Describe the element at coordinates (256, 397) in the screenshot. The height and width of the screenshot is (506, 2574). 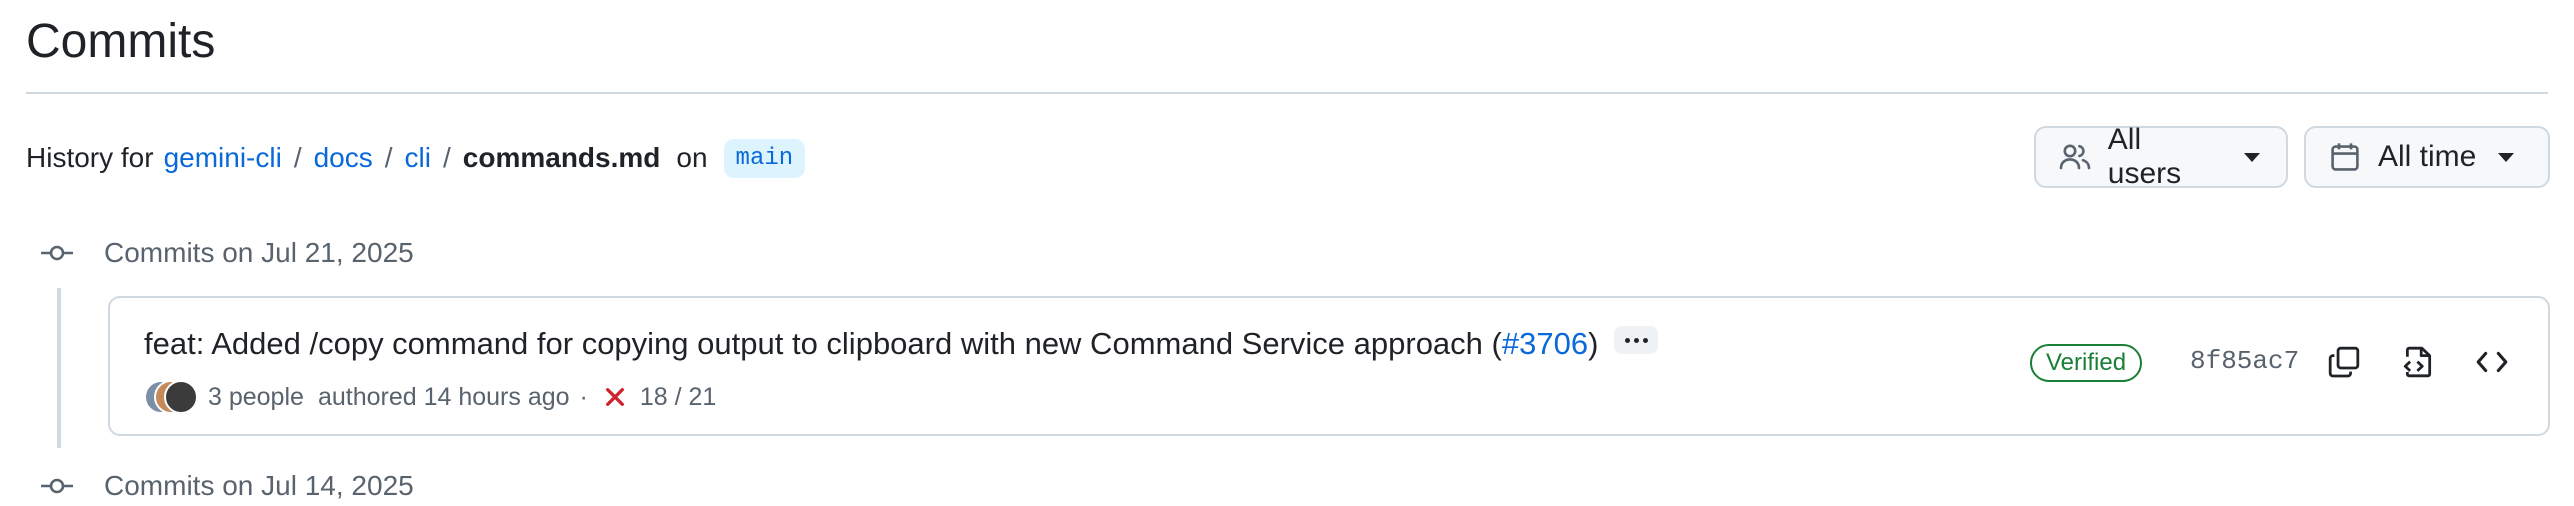
I see `authors-count: 3 people` at that location.